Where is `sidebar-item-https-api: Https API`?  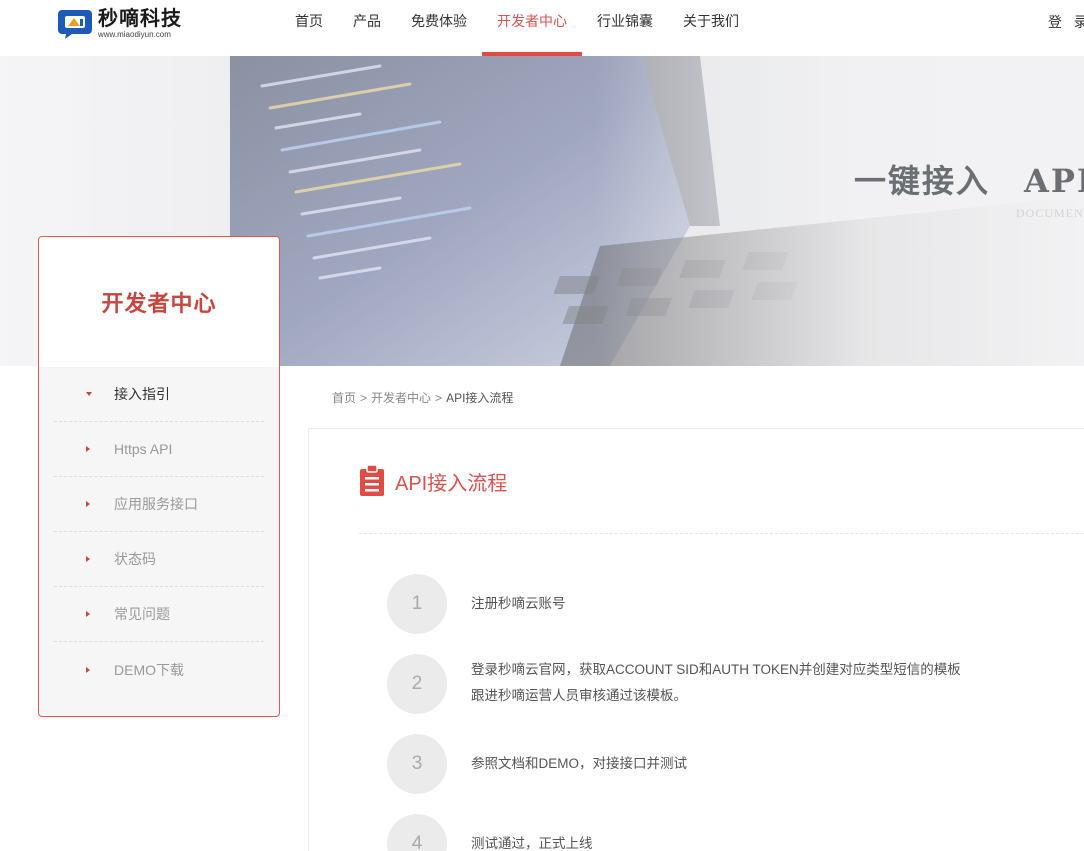 sidebar-item-https-api: Https API is located at coordinates (159, 449).